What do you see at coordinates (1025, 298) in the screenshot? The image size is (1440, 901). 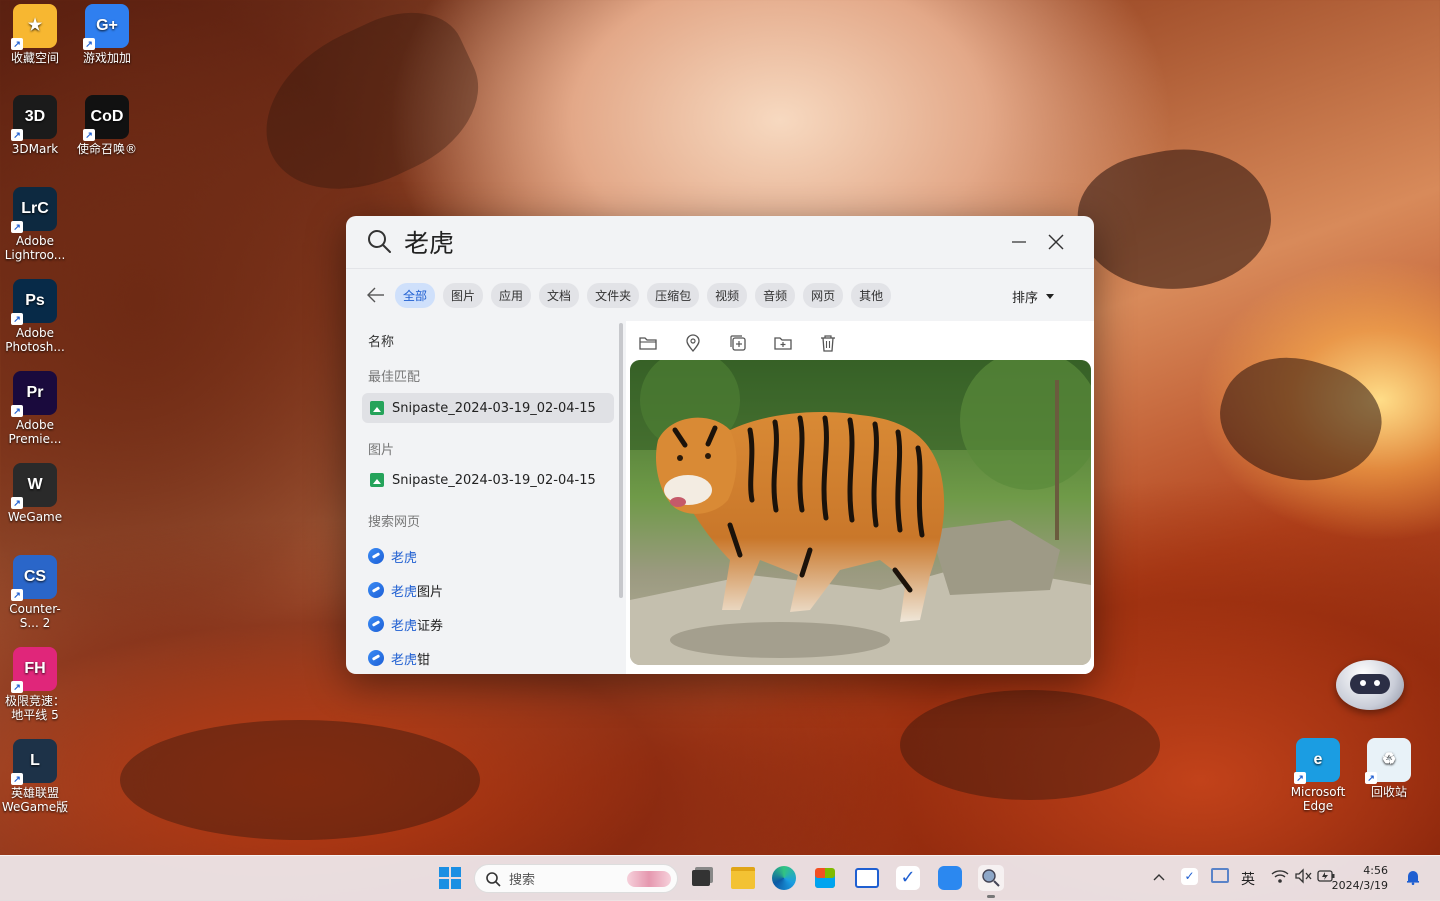 I see `sort-label: 排序` at bounding box center [1025, 298].